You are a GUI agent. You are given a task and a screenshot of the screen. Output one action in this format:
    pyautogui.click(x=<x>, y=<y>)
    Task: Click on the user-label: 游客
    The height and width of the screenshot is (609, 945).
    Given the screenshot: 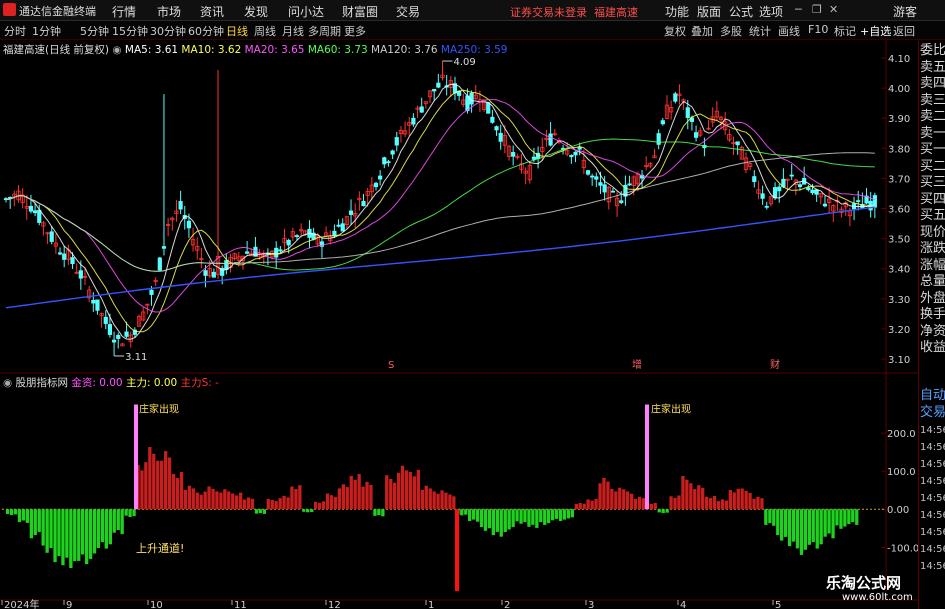 What is the action you would take?
    pyautogui.click(x=905, y=11)
    